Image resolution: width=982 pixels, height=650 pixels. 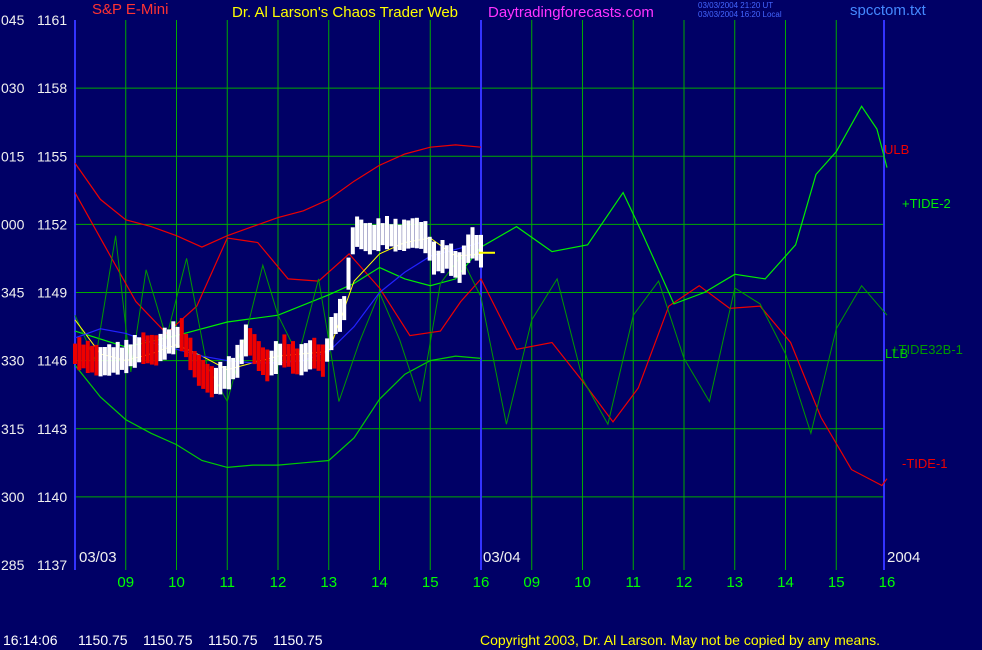 What do you see at coordinates (13, 293) in the screenshot?
I see `y-angle-label: 345` at bounding box center [13, 293].